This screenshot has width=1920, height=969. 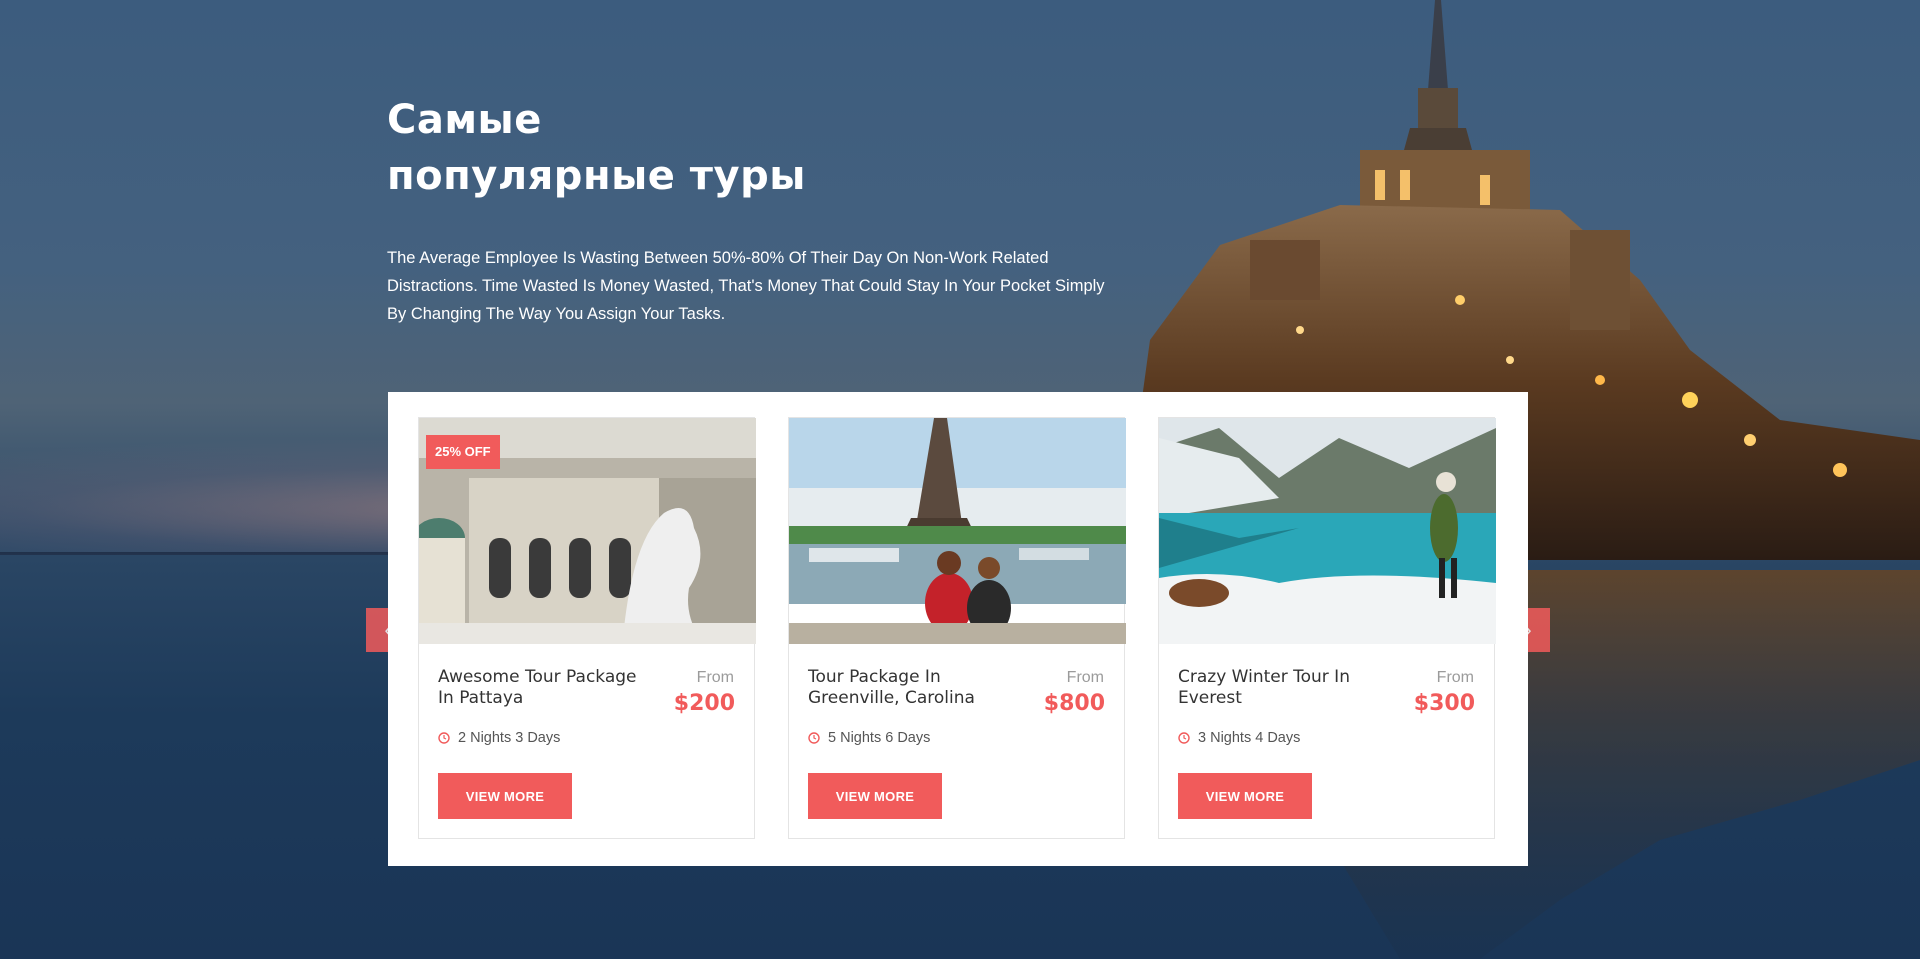 What do you see at coordinates (509, 738) in the screenshot?
I see `duration-text: 2 Nights 3 Days` at bounding box center [509, 738].